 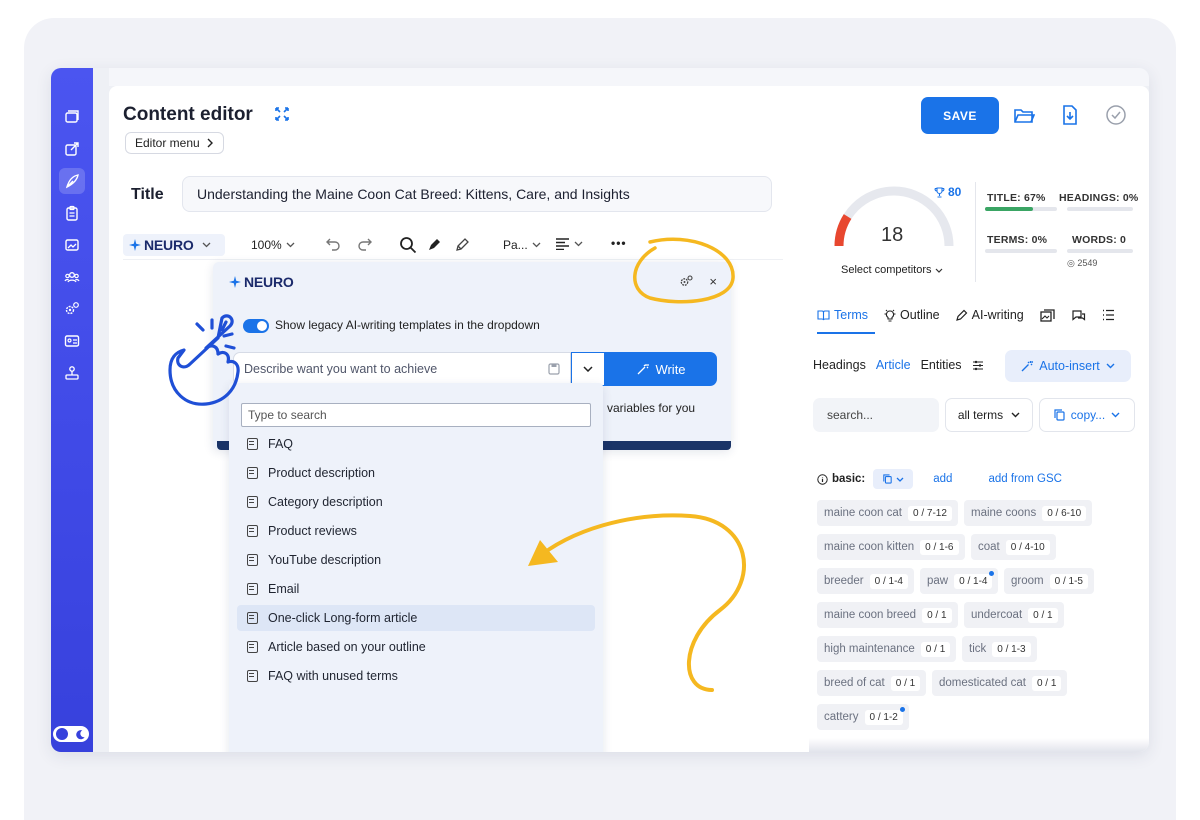 I want to click on zoom-select: 100%, so click(x=273, y=245).